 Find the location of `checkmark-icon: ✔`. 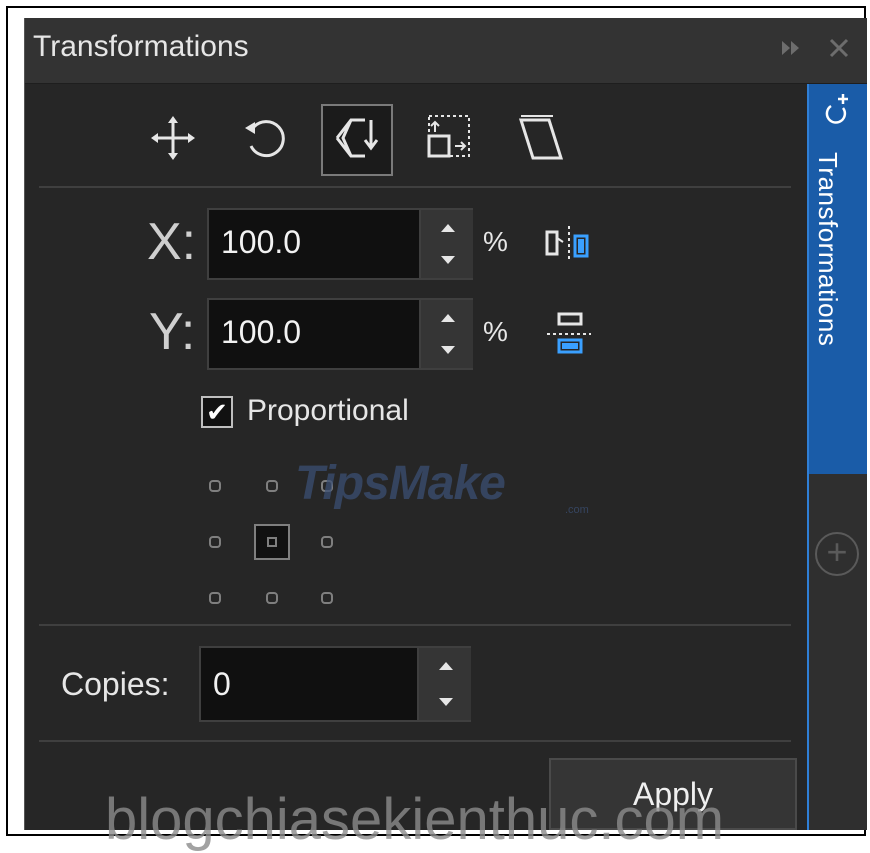

checkmark-icon: ✔ is located at coordinates (217, 412).